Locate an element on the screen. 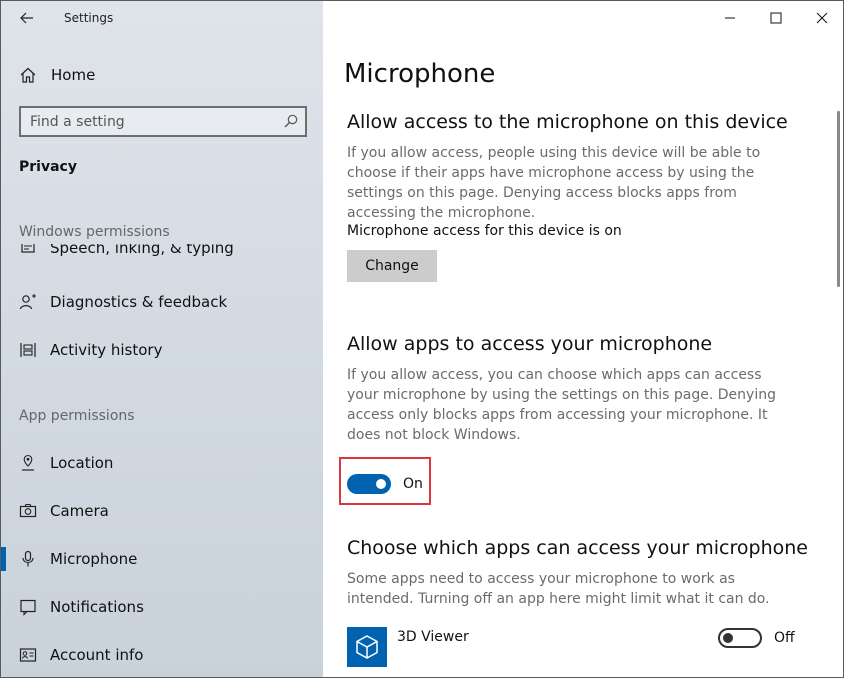  search-box is located at coordinates (163, 121).